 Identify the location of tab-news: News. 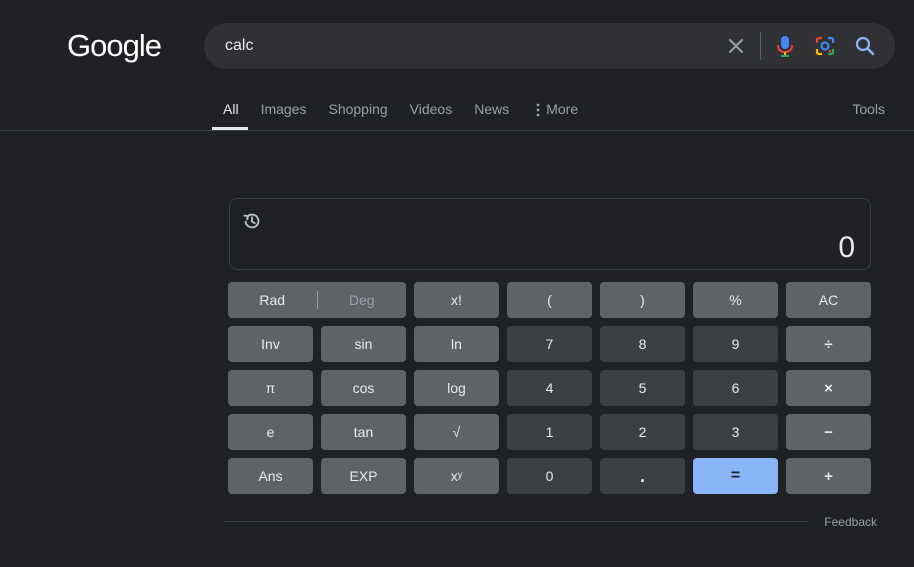
(491, 110).